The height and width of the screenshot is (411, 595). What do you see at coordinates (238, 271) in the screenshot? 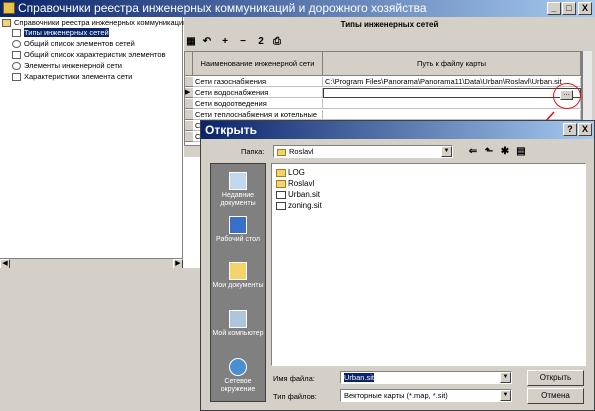
I see `documents-icon` at bounding box center [238, 271].